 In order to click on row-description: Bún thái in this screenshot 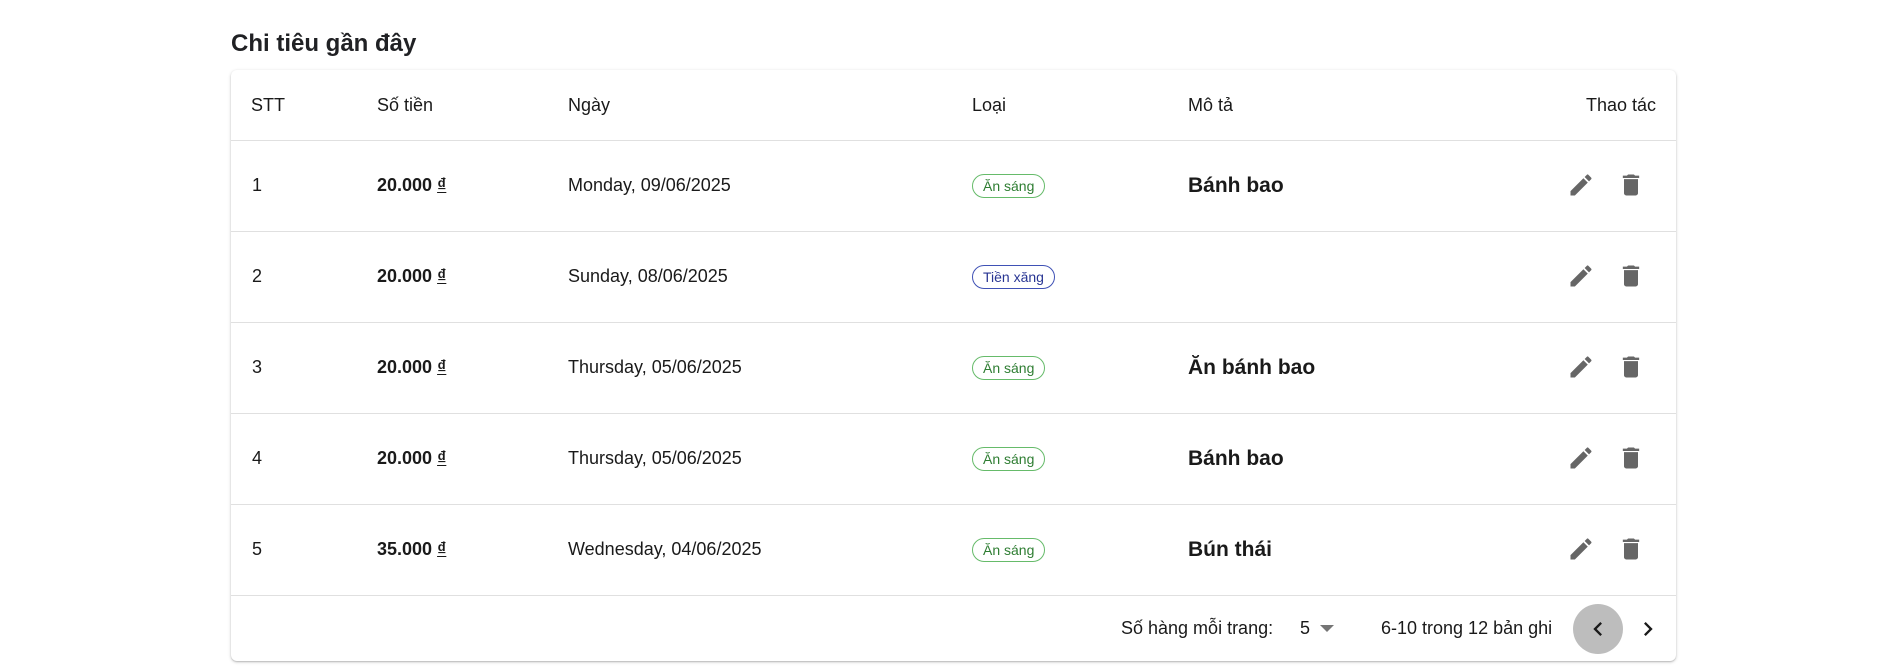, I will do `click(1230, 549)`.